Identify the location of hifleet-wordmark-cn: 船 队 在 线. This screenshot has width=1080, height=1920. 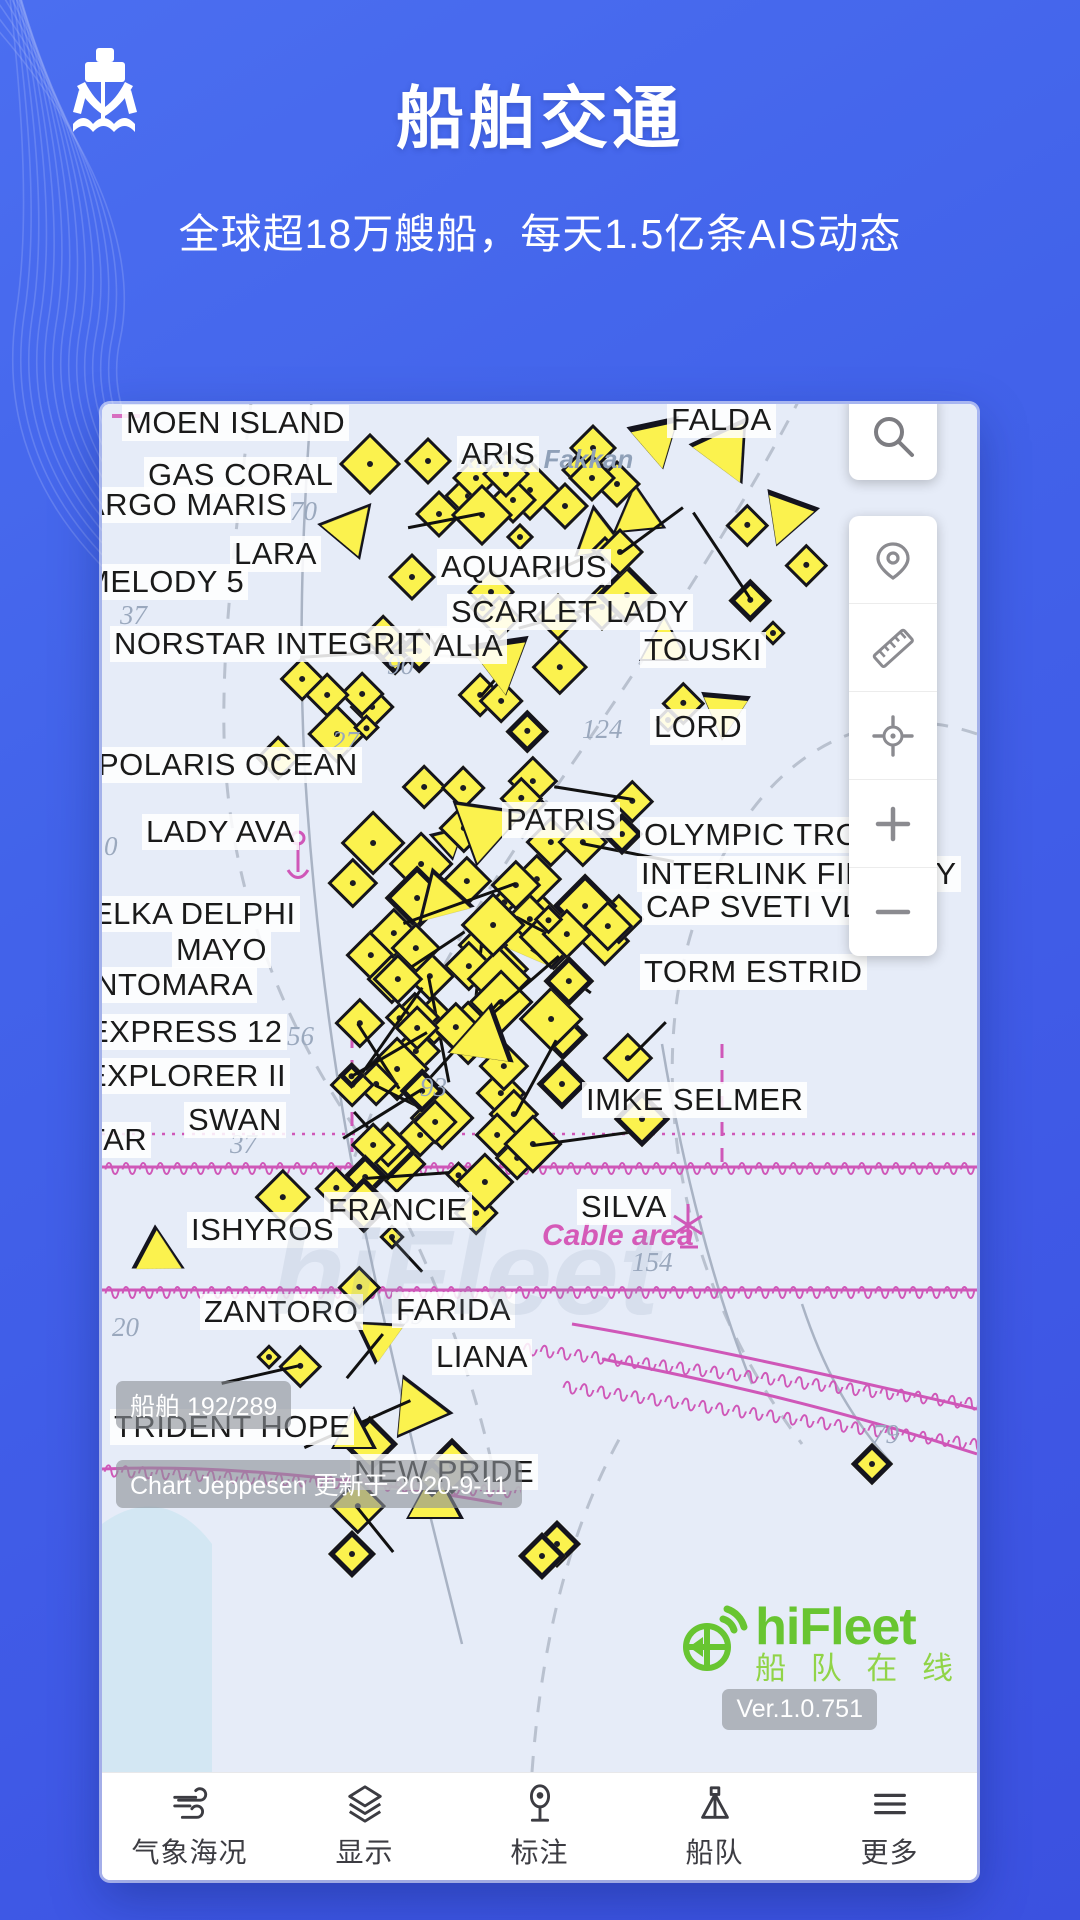
(858, 1668).